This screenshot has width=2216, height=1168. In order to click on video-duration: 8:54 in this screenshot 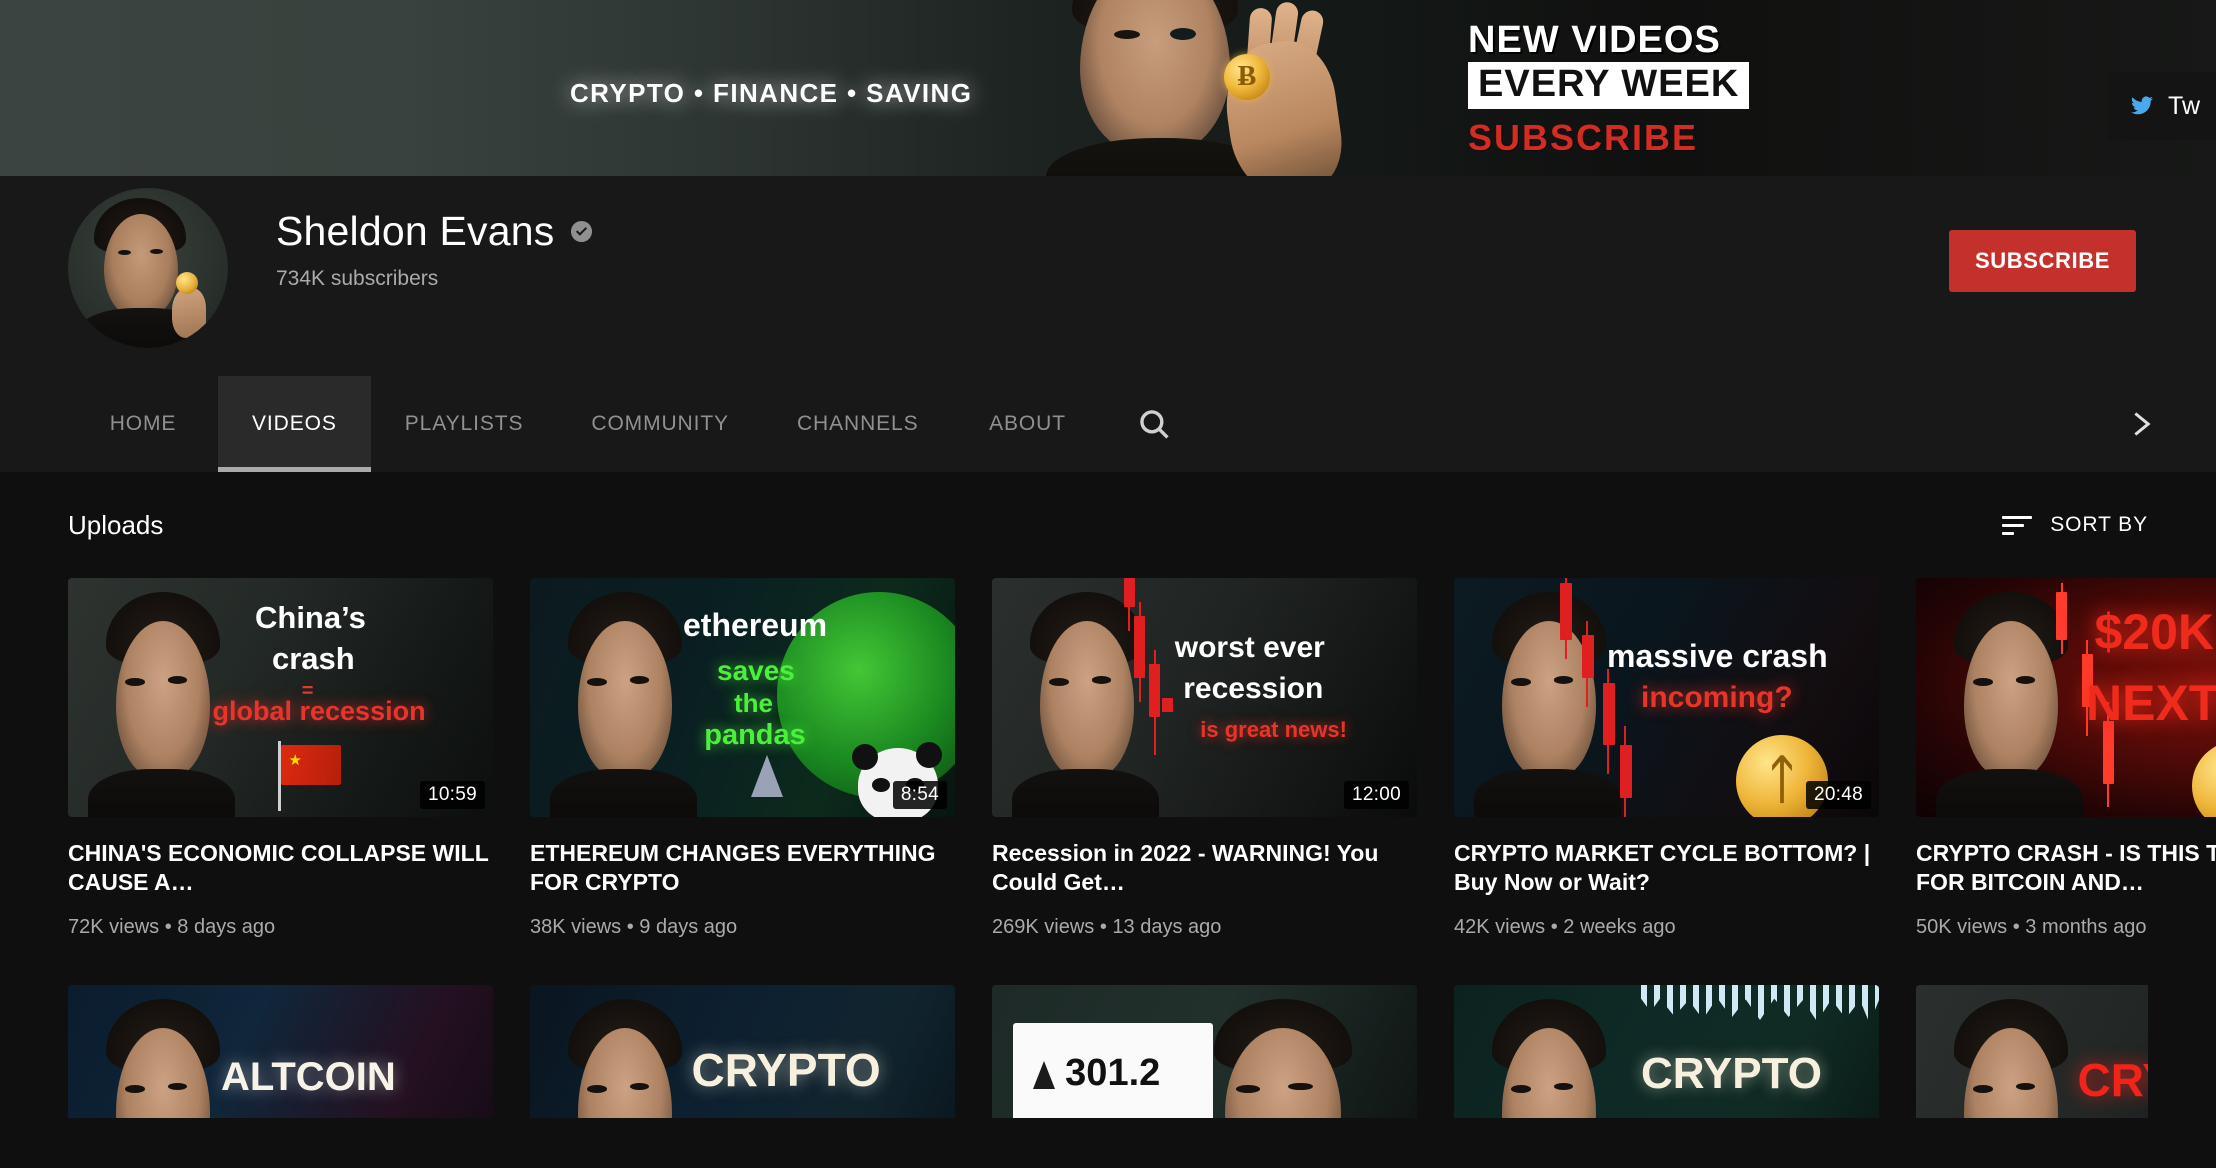, I will do `click(919, 795)`.